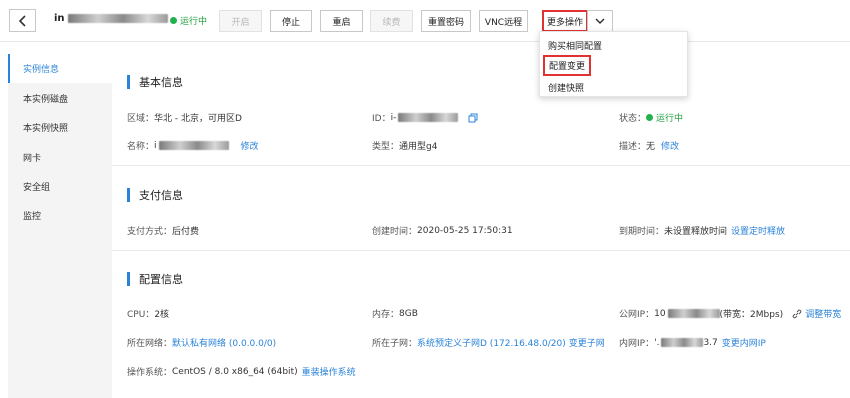 The width and height of the screenshot is (850, 398). Describe the element at coordinates (141, 147) in the screenshot. I see `name-label: 名称：` at that location.